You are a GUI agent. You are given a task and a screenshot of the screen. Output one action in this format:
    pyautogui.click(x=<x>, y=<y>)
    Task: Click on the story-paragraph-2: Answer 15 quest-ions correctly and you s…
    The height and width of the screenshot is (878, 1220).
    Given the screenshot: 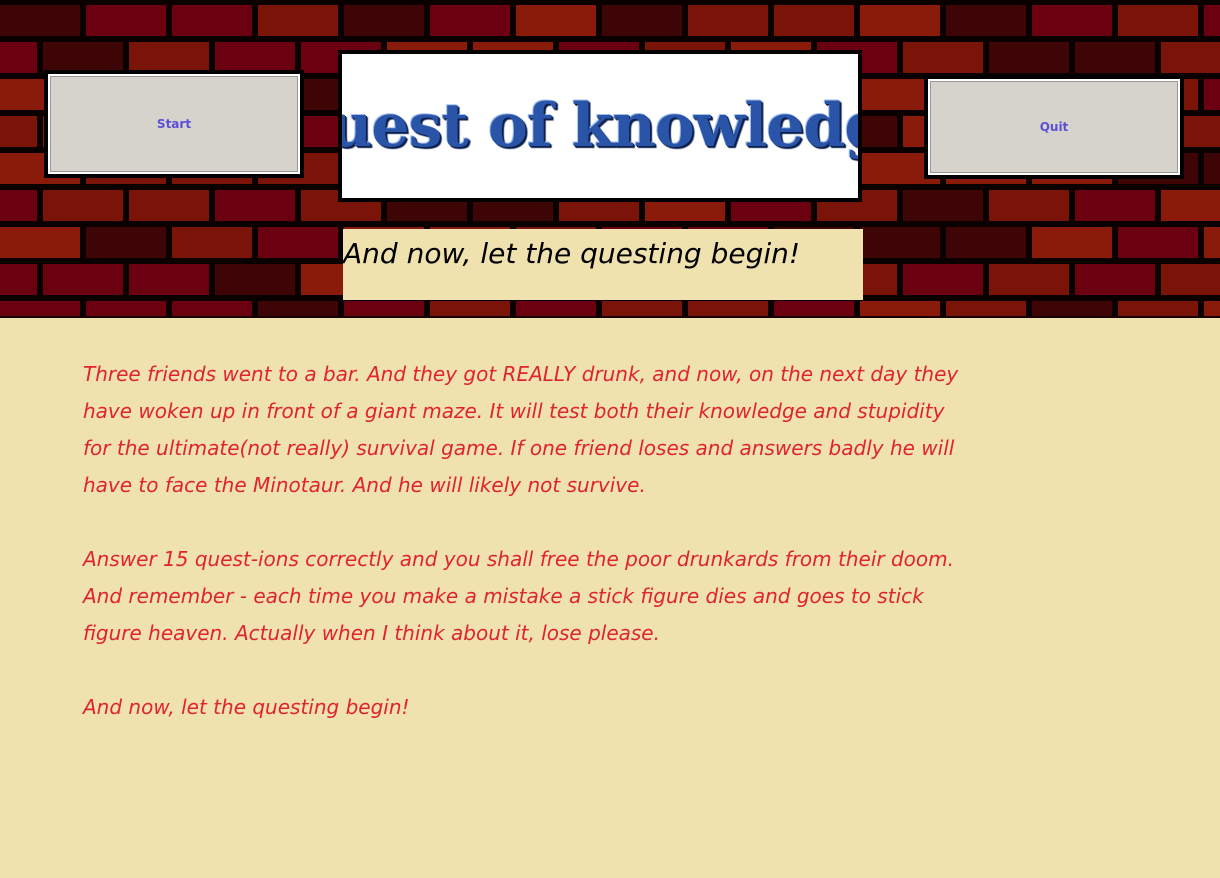 What is the action you would take?
    pyautogui.click(x=518, y=596)
    